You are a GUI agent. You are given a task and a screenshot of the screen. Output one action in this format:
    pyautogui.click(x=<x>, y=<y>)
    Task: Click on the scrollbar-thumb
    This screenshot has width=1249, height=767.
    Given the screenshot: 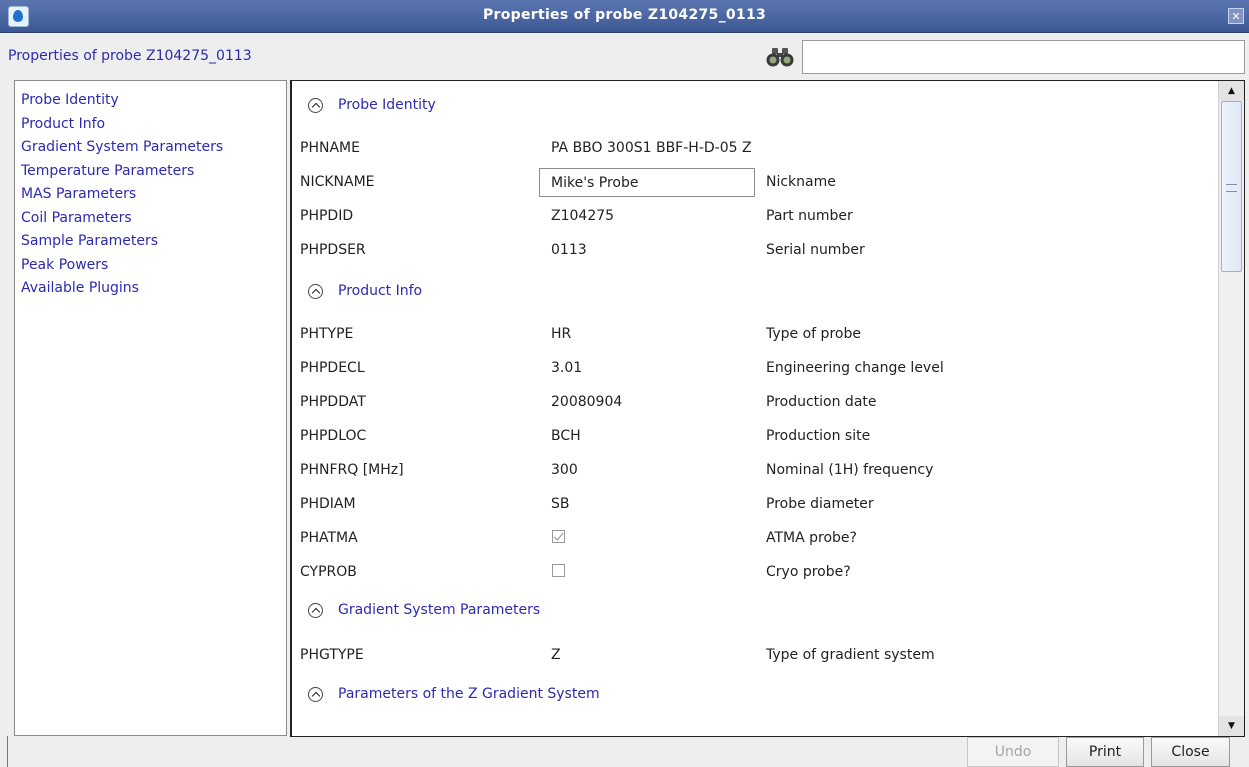 What is the action you would take?
    pyautogui.click(x=1231, y=186)
    